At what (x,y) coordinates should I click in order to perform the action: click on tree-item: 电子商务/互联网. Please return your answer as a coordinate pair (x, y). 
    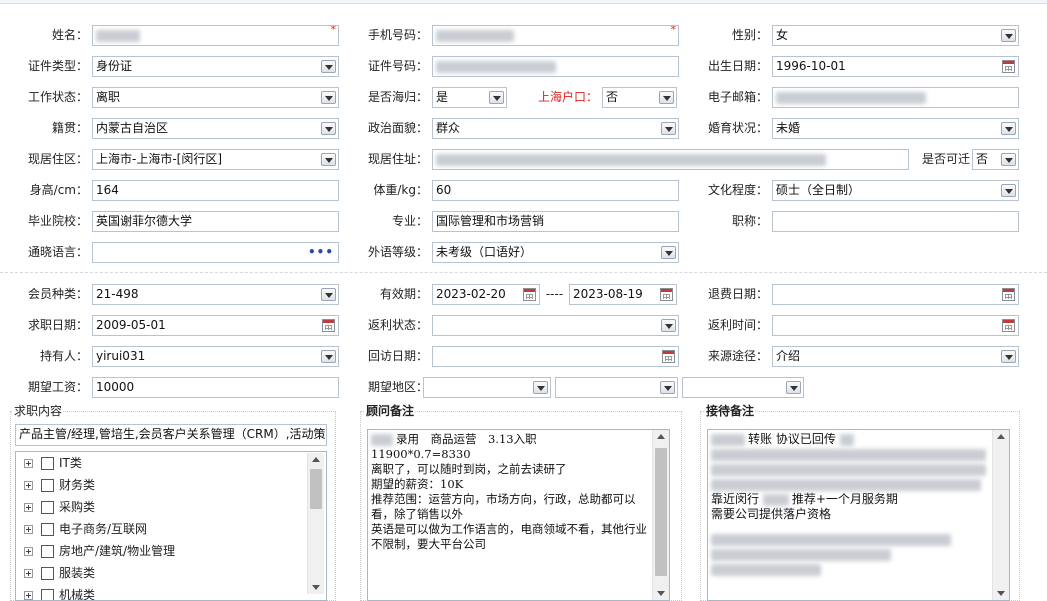
    Looking at the image, I should click on (85, 529).